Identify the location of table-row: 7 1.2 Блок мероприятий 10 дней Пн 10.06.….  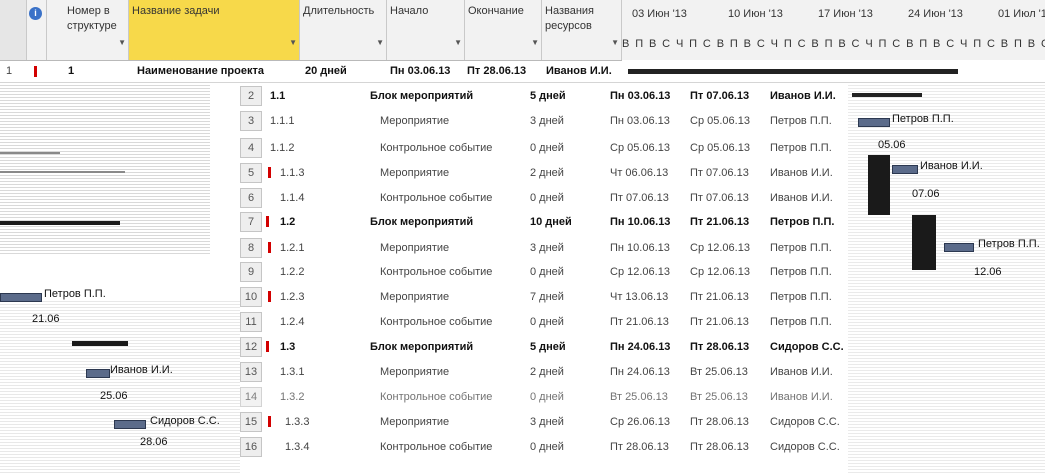
(545, 223).